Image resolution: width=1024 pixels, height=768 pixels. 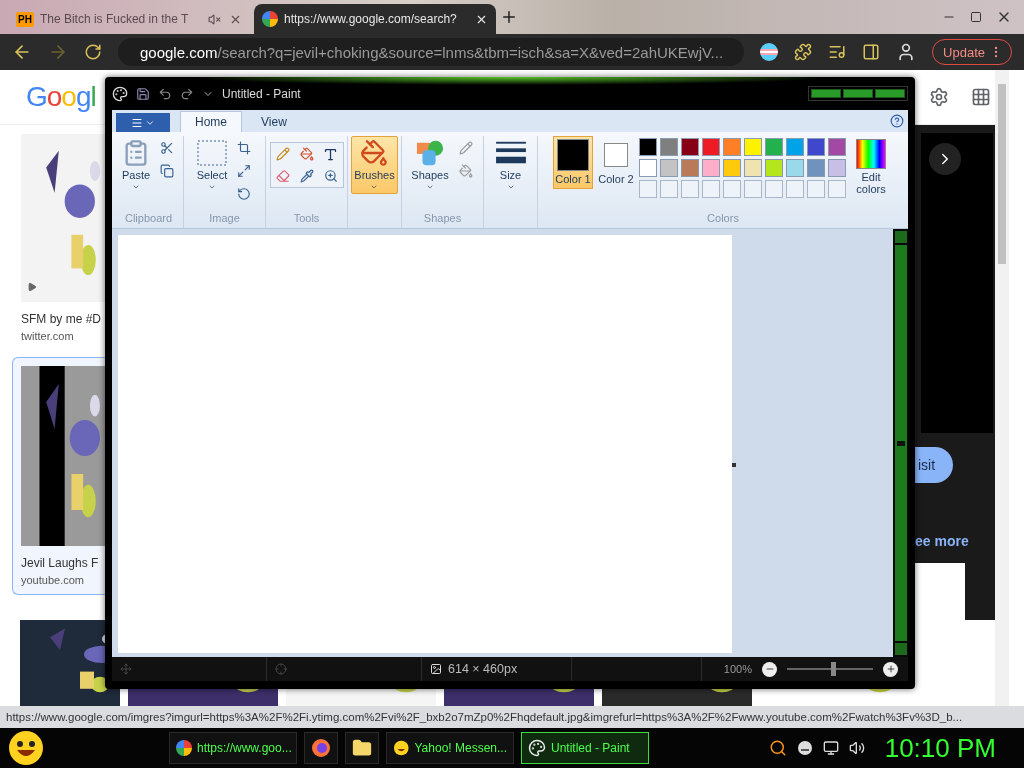 What do you see at coordinates (187, 93) in the screenshot?
I see `redo-icon` at bounding box center [187, 93].